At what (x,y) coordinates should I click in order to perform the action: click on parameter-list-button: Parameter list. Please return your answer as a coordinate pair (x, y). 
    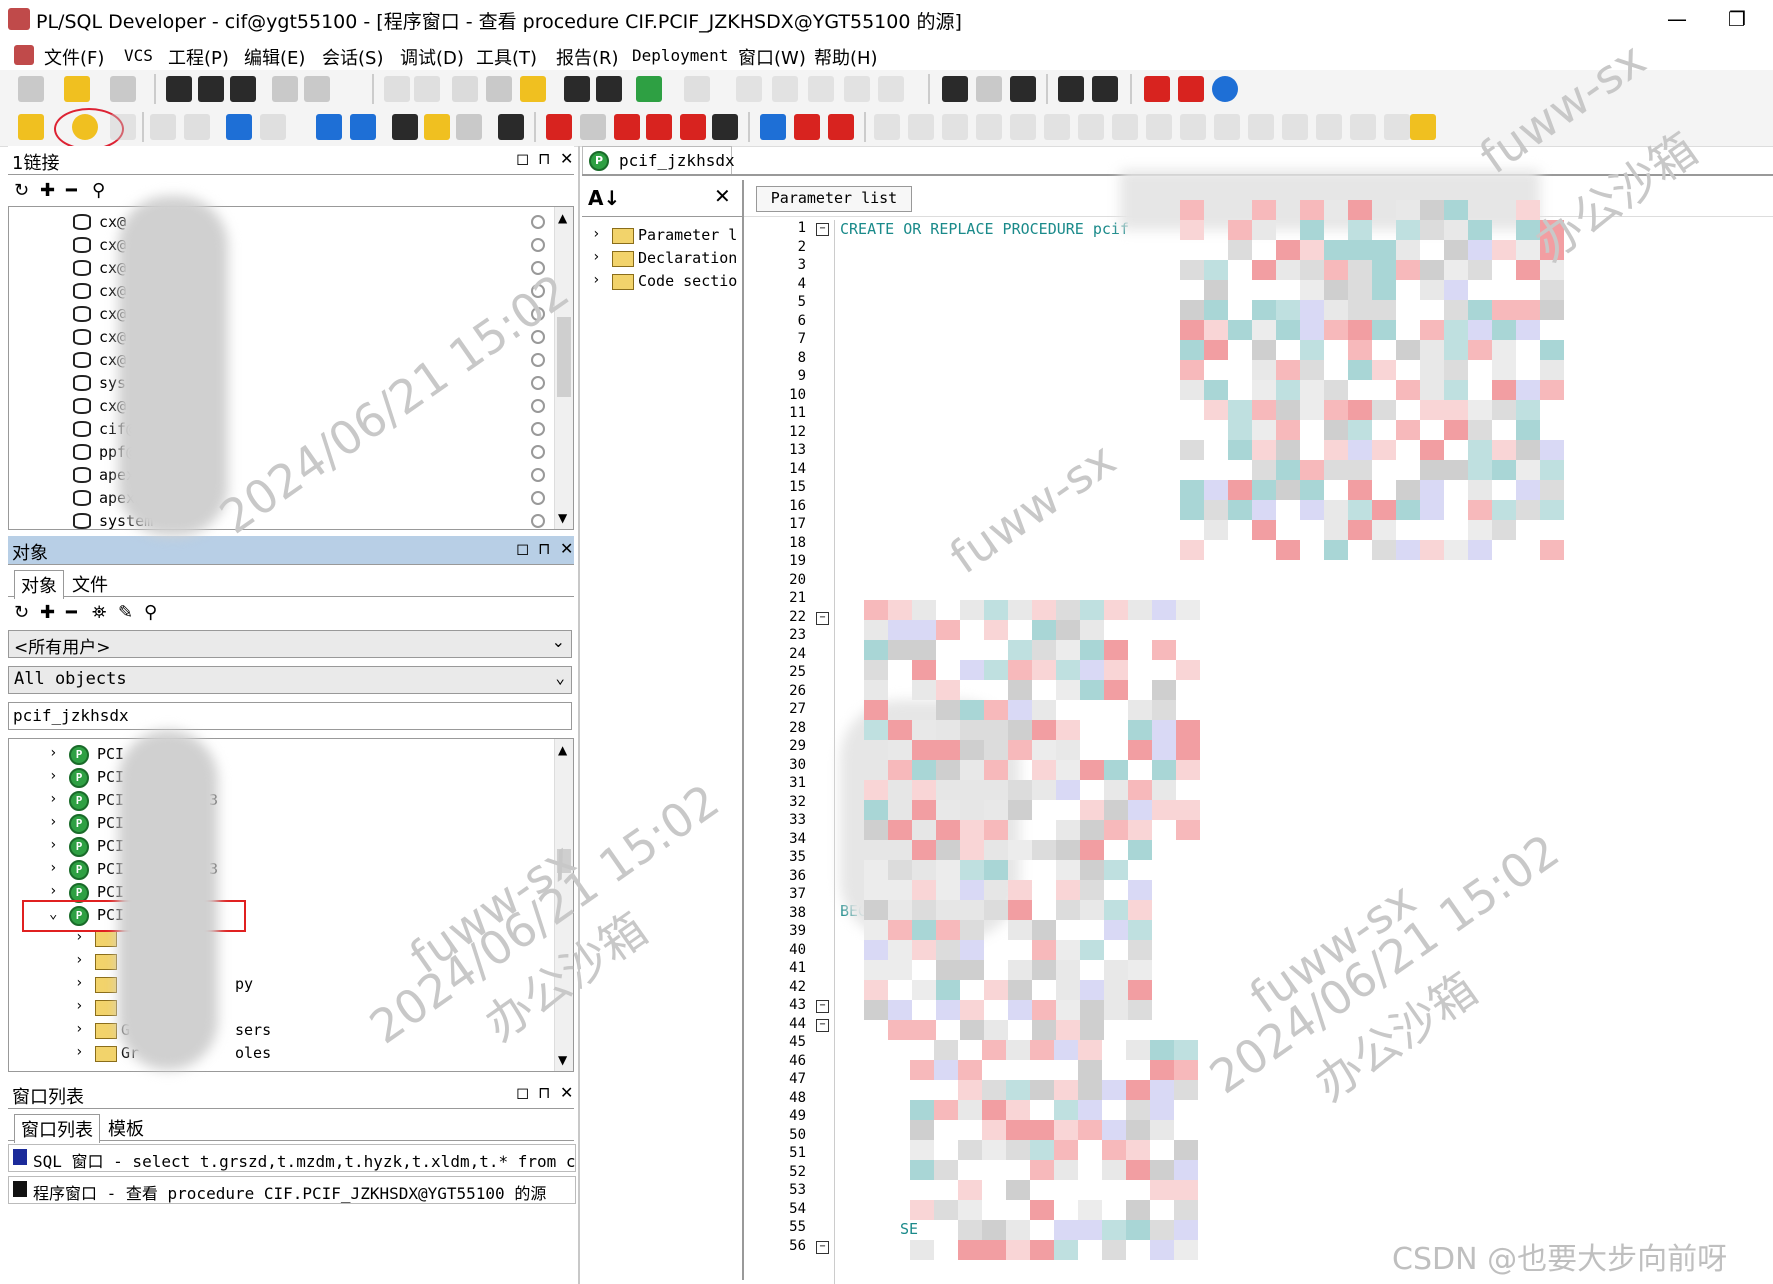
    Looking at the image, I should click on (834, 199).